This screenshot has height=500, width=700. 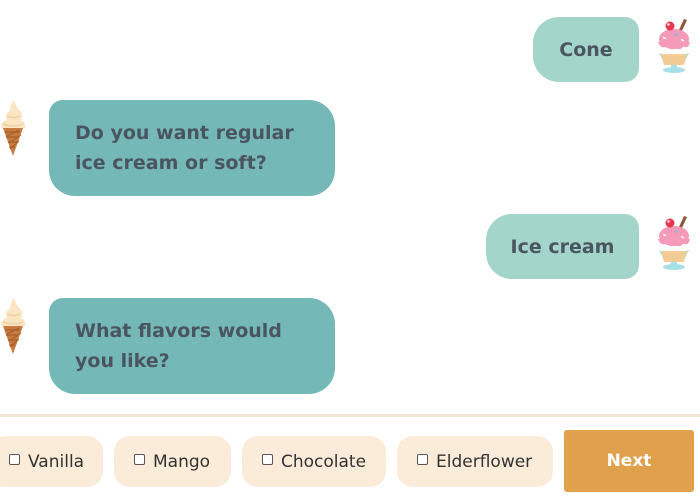 I want to click on next-button: Next, so click(x=629, y=461).